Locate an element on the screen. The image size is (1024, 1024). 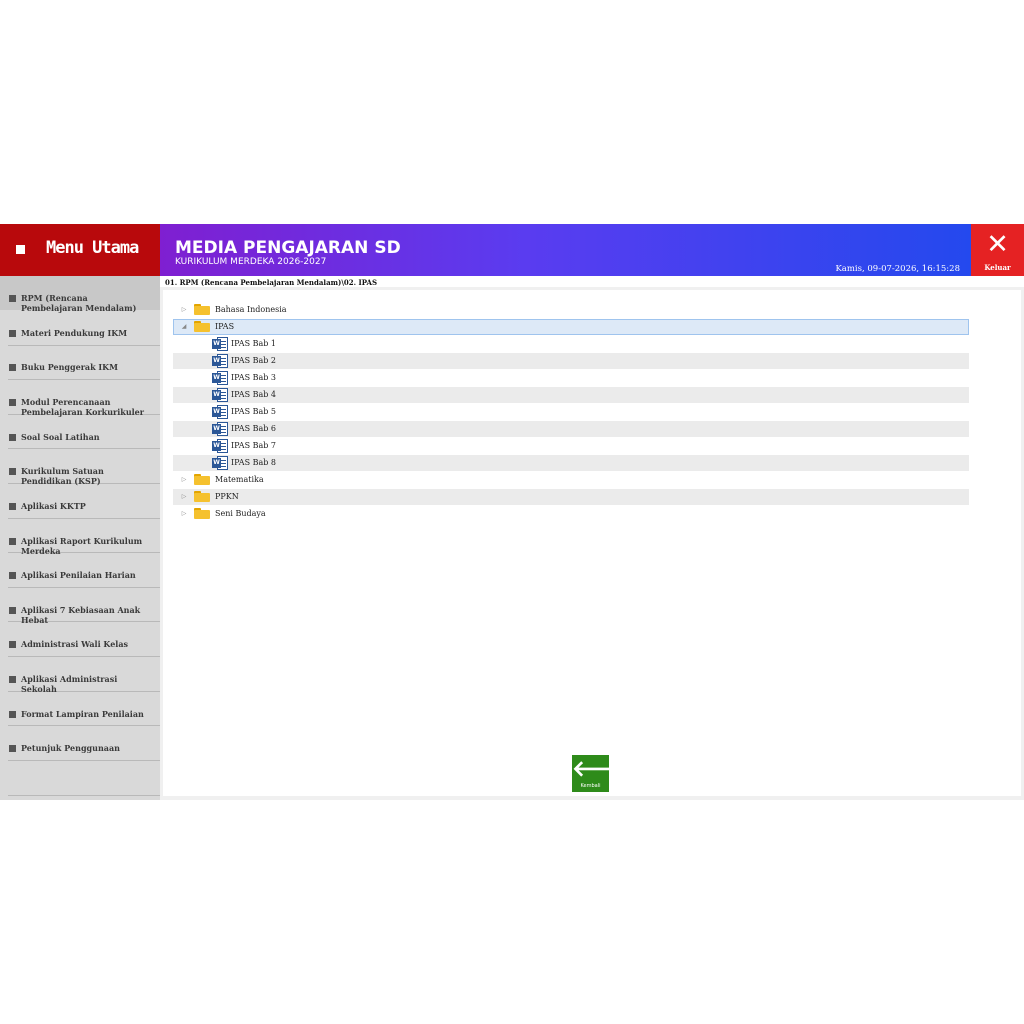
menu-square-icon is located at coordinates (20, 249).